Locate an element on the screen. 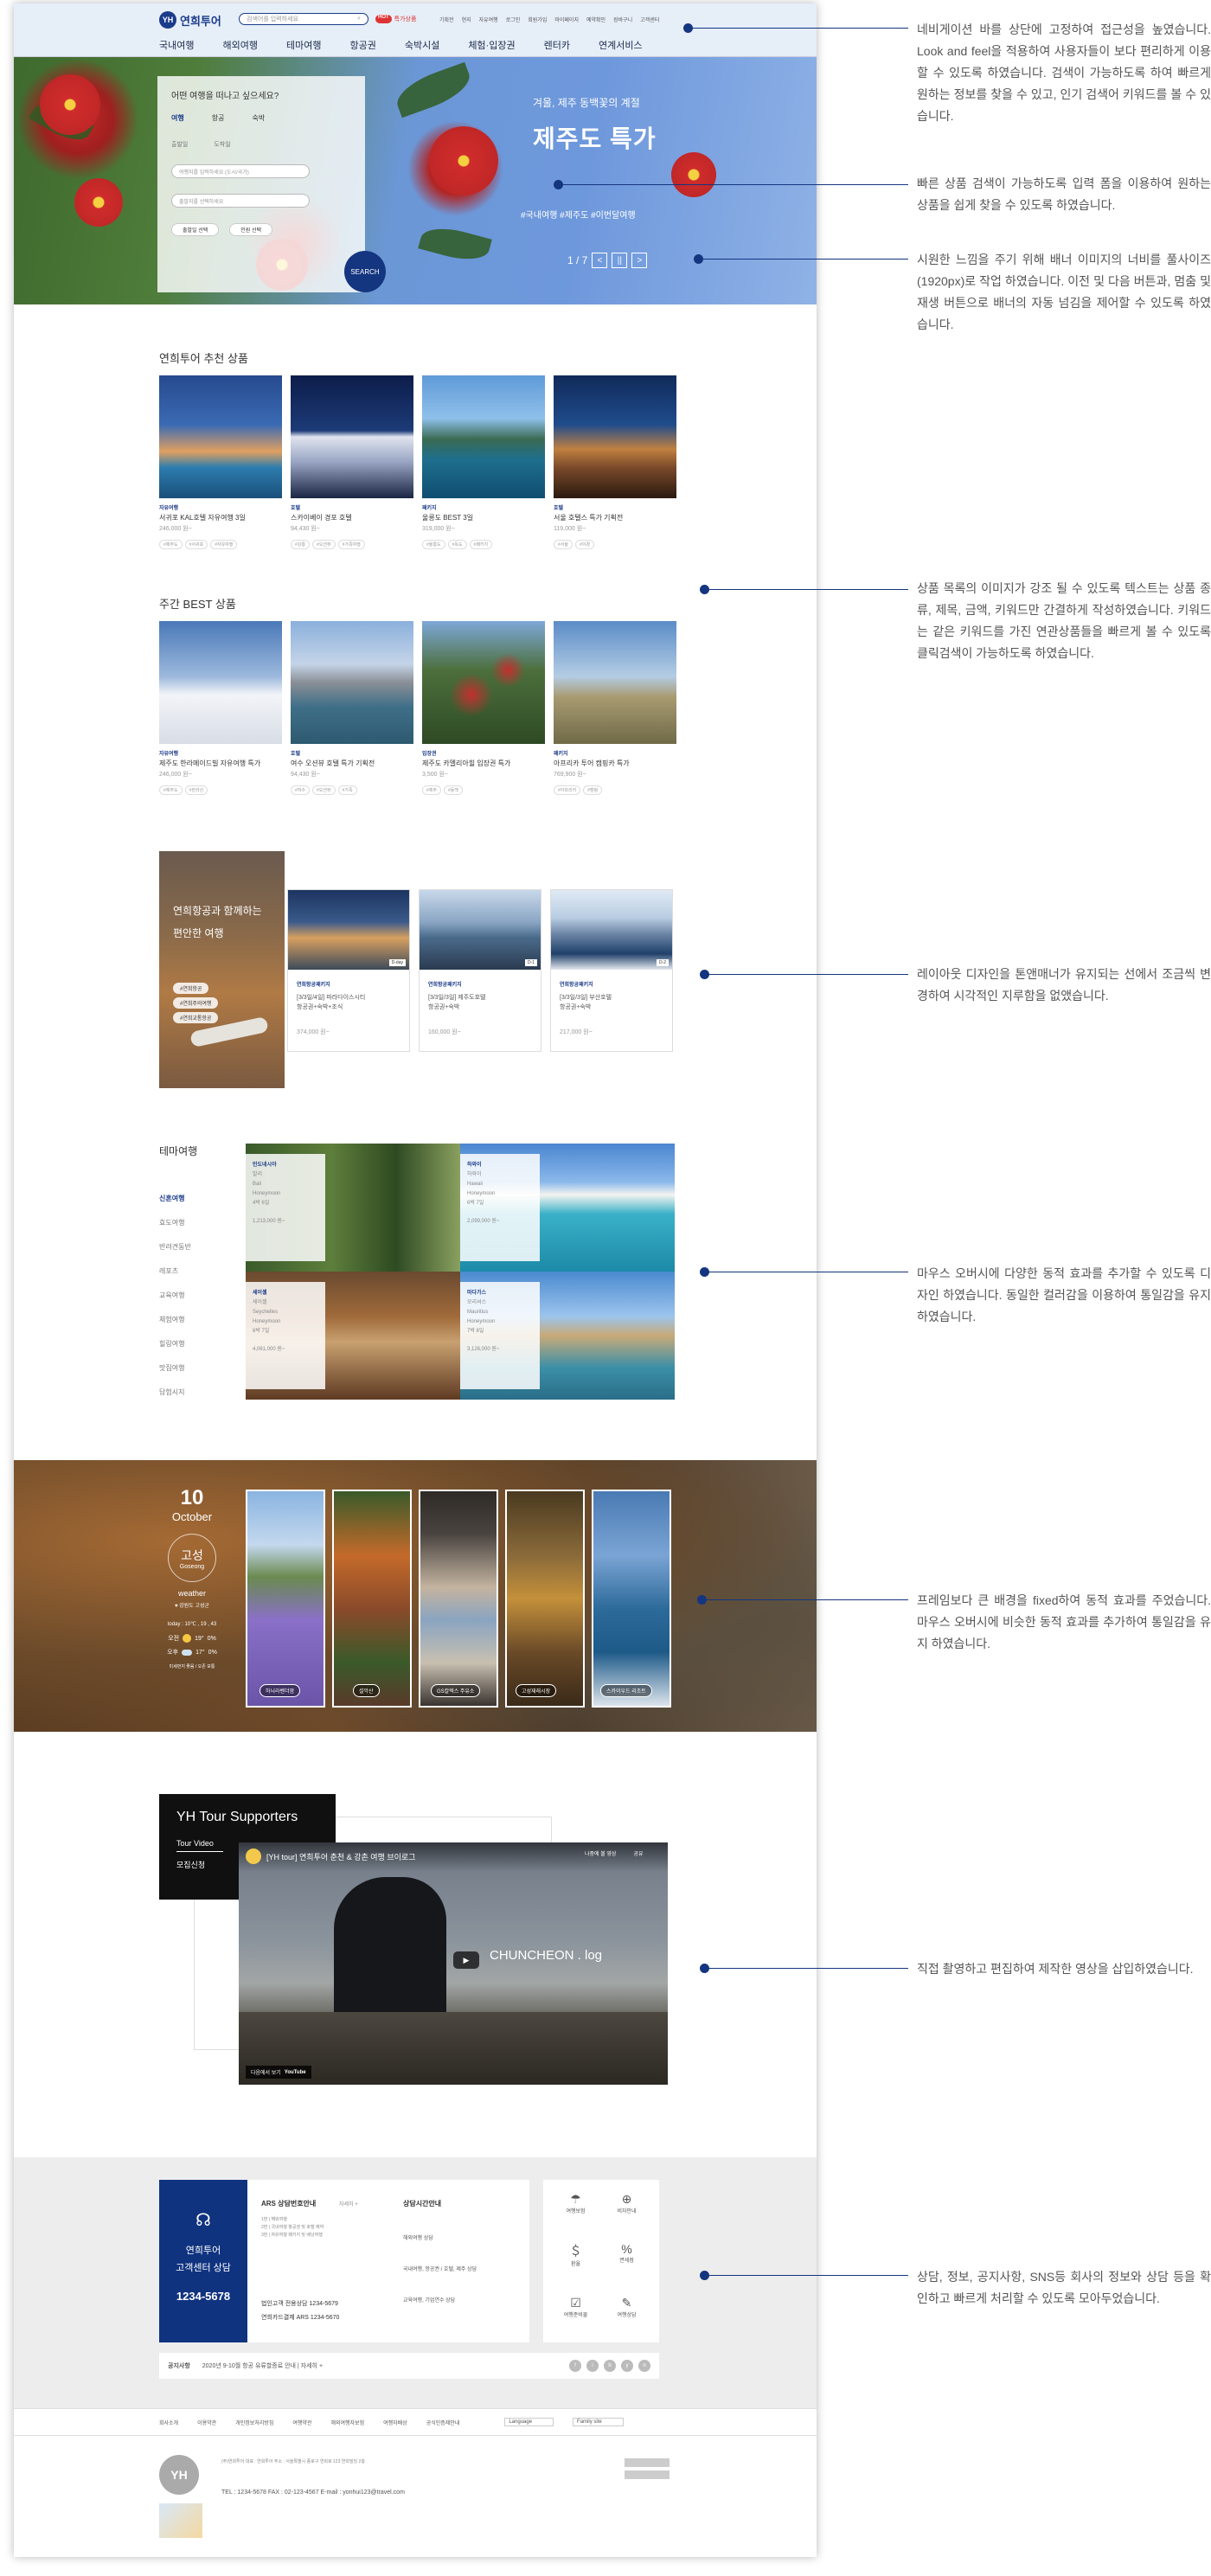 This screenshot has width=1211, height=2576. blog-icon: b is located at coordinates (610, 2366).